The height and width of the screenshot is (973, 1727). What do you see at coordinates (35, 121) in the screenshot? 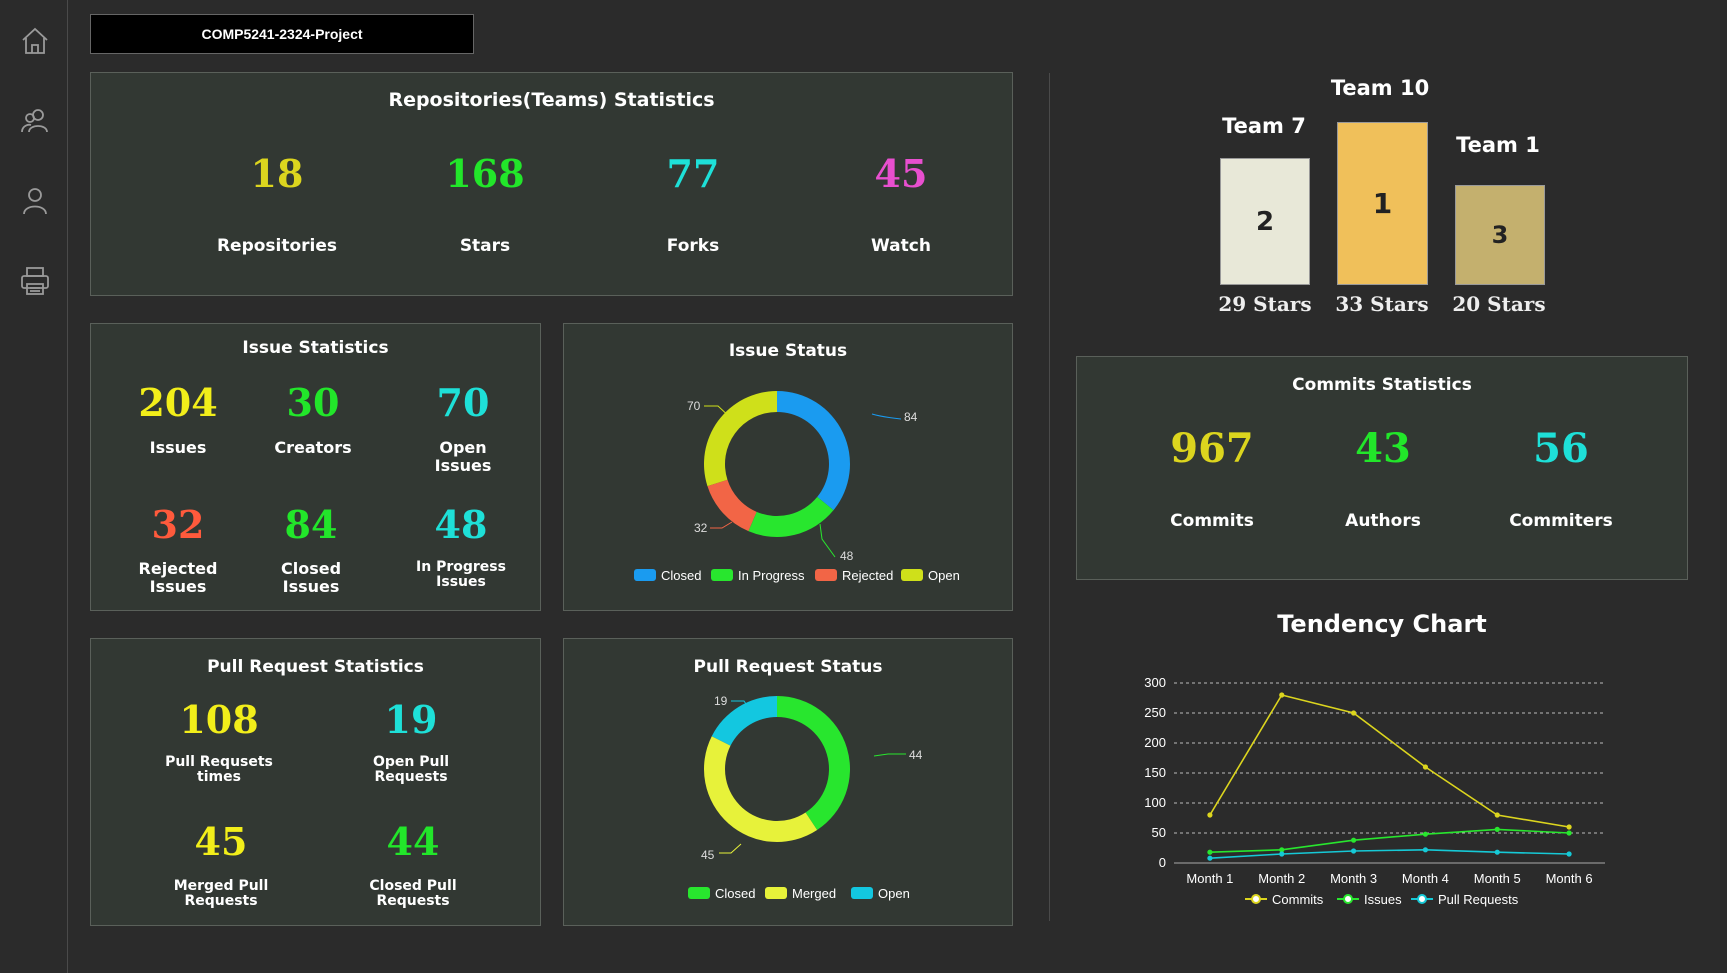
I see `users-icon` at bounding box center [35, 121].